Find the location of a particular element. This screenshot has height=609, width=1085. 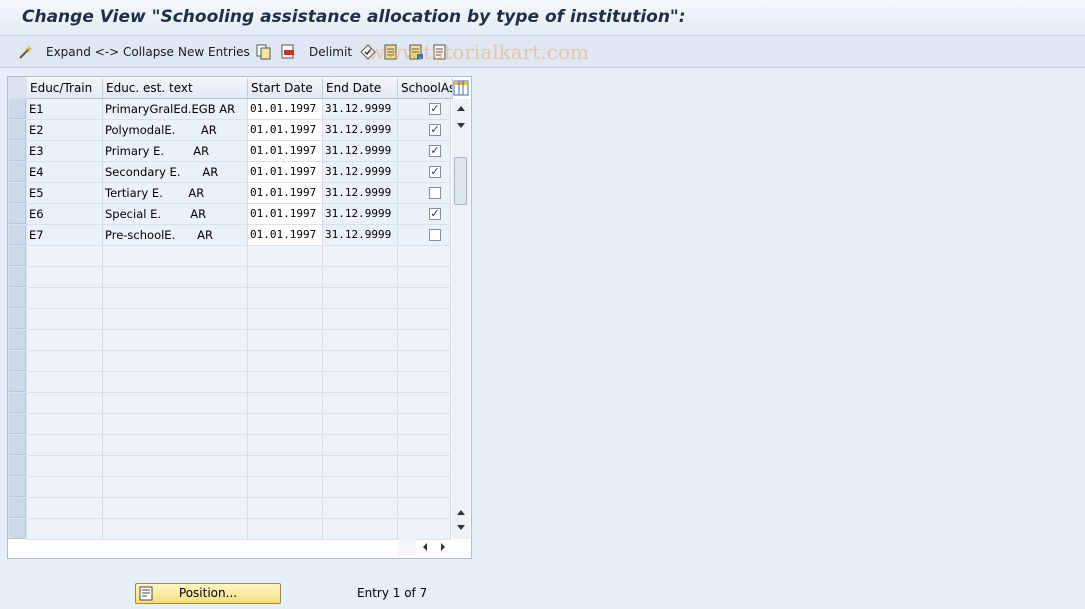

scroll-up-bottom-icon is located at coordinates (461, 512).